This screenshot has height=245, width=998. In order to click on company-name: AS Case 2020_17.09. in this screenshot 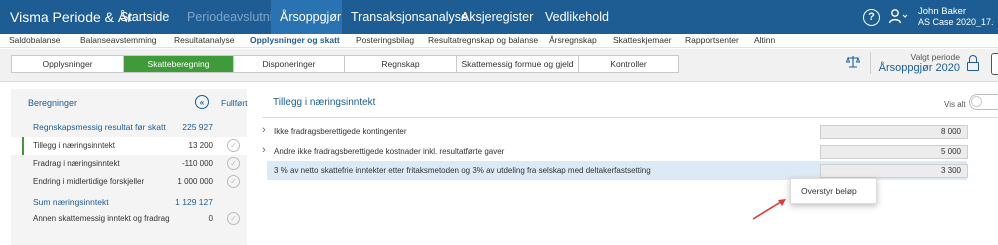, I will do `click(956, 22)`.